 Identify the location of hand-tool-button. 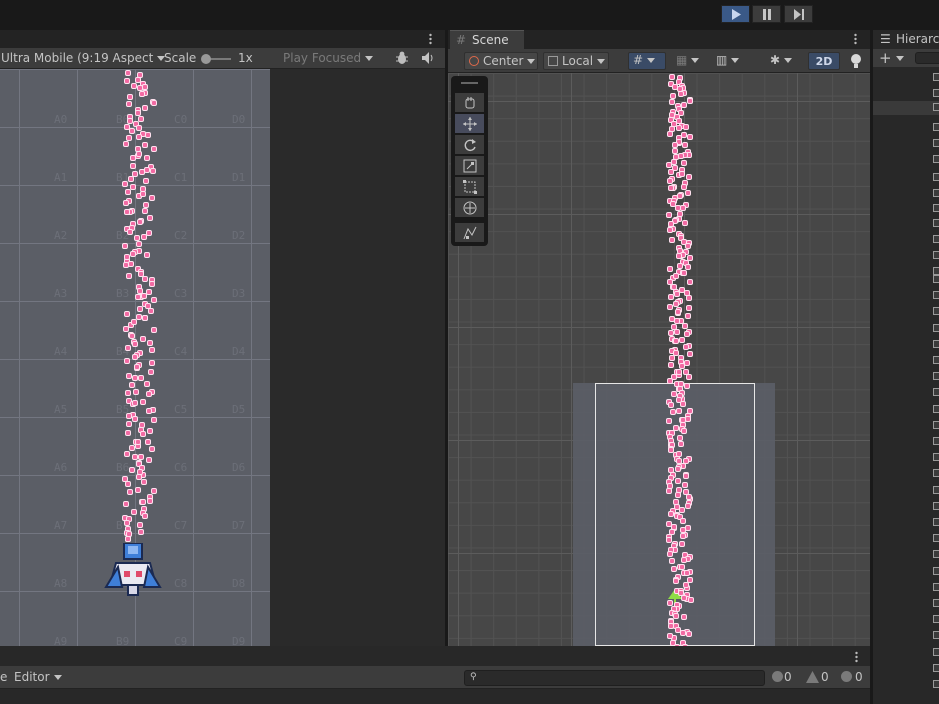
(469, 102).